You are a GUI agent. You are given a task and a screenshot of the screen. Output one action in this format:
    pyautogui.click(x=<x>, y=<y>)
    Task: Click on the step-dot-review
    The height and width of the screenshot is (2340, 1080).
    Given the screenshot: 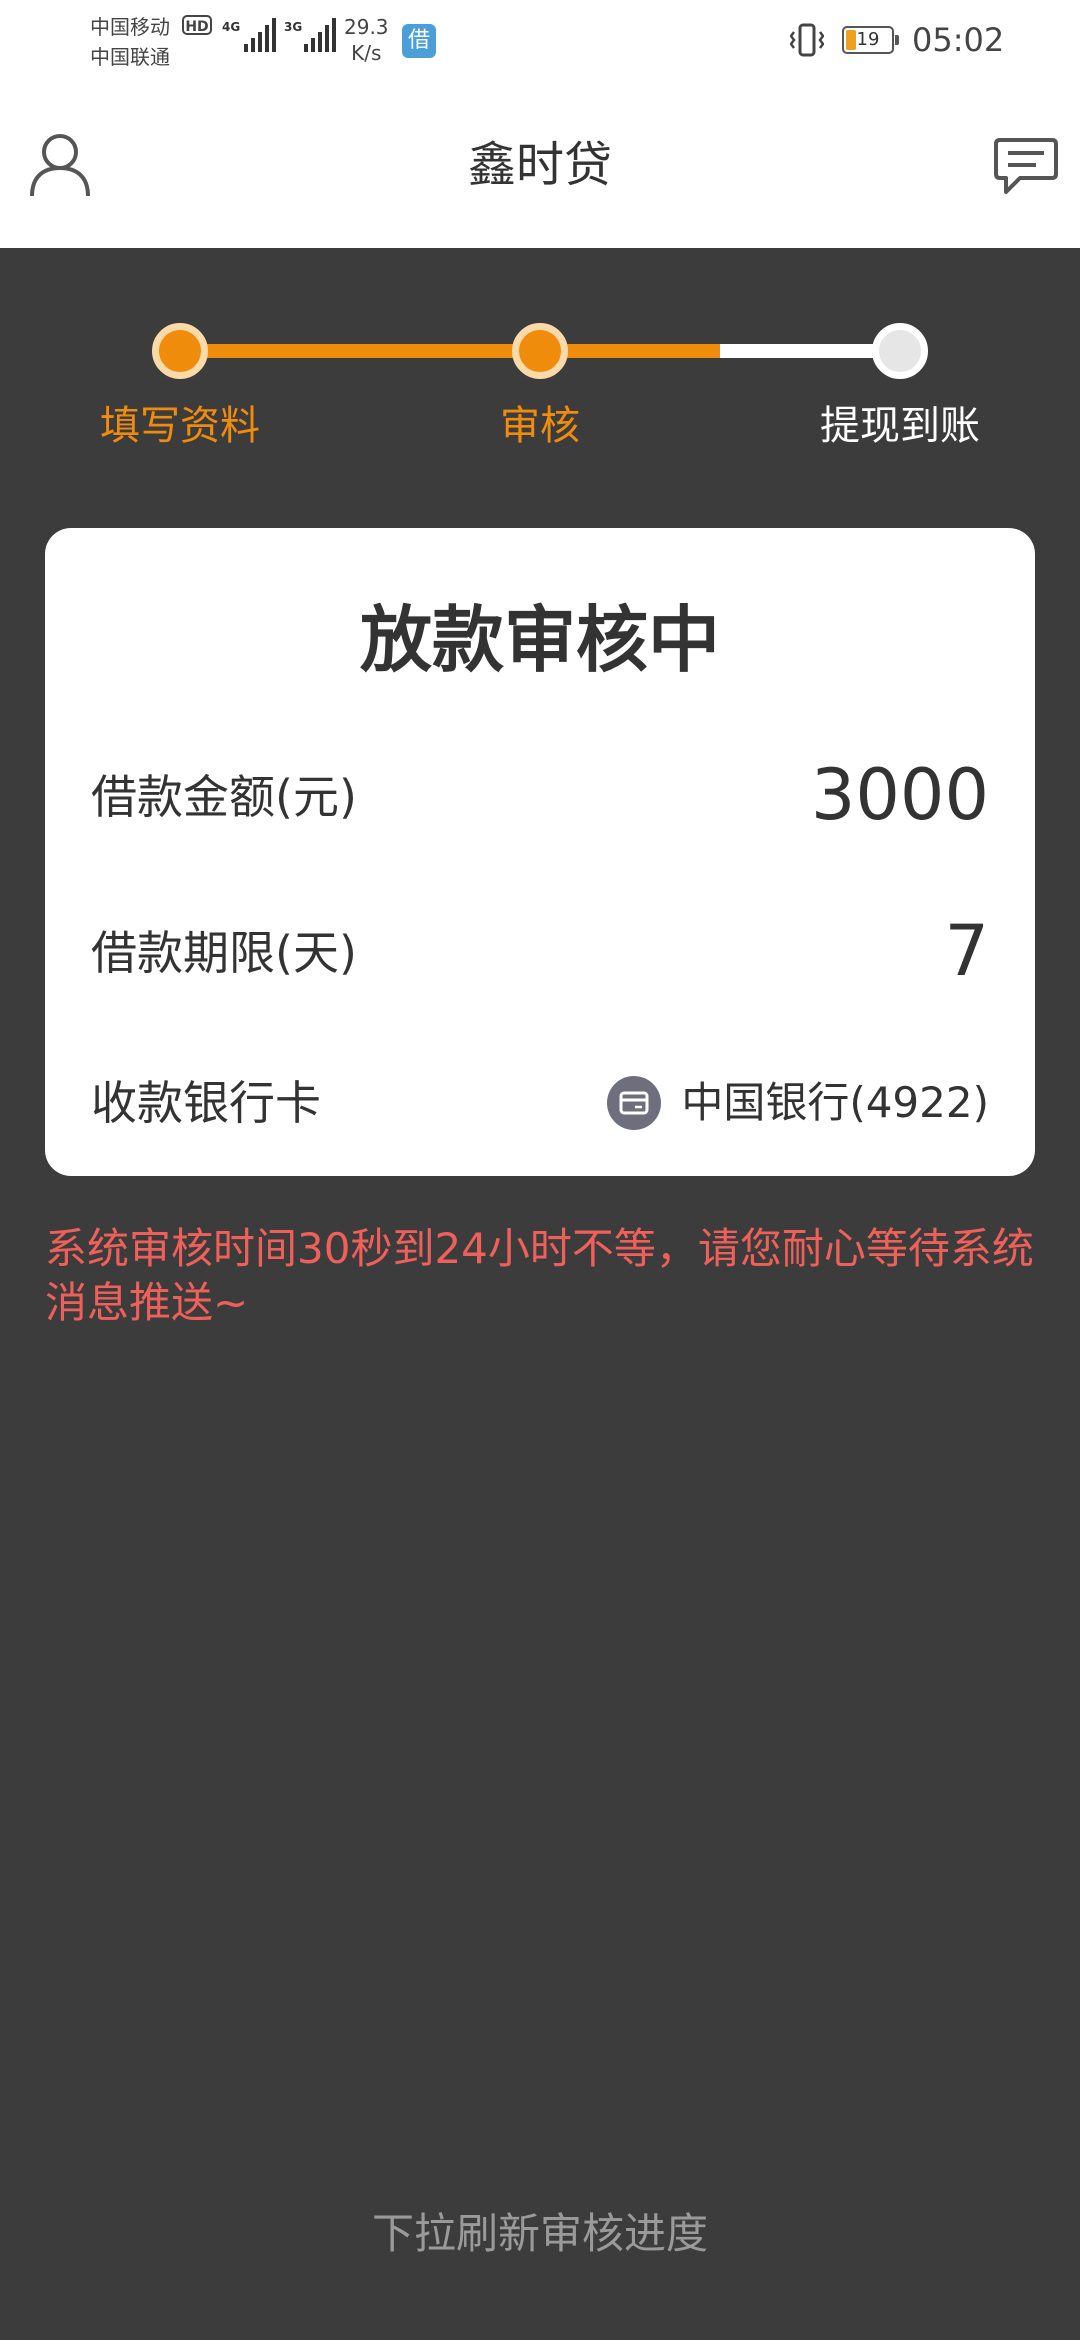 What is the action you would take?
    pyautogui.click(x=540, y=351)
    